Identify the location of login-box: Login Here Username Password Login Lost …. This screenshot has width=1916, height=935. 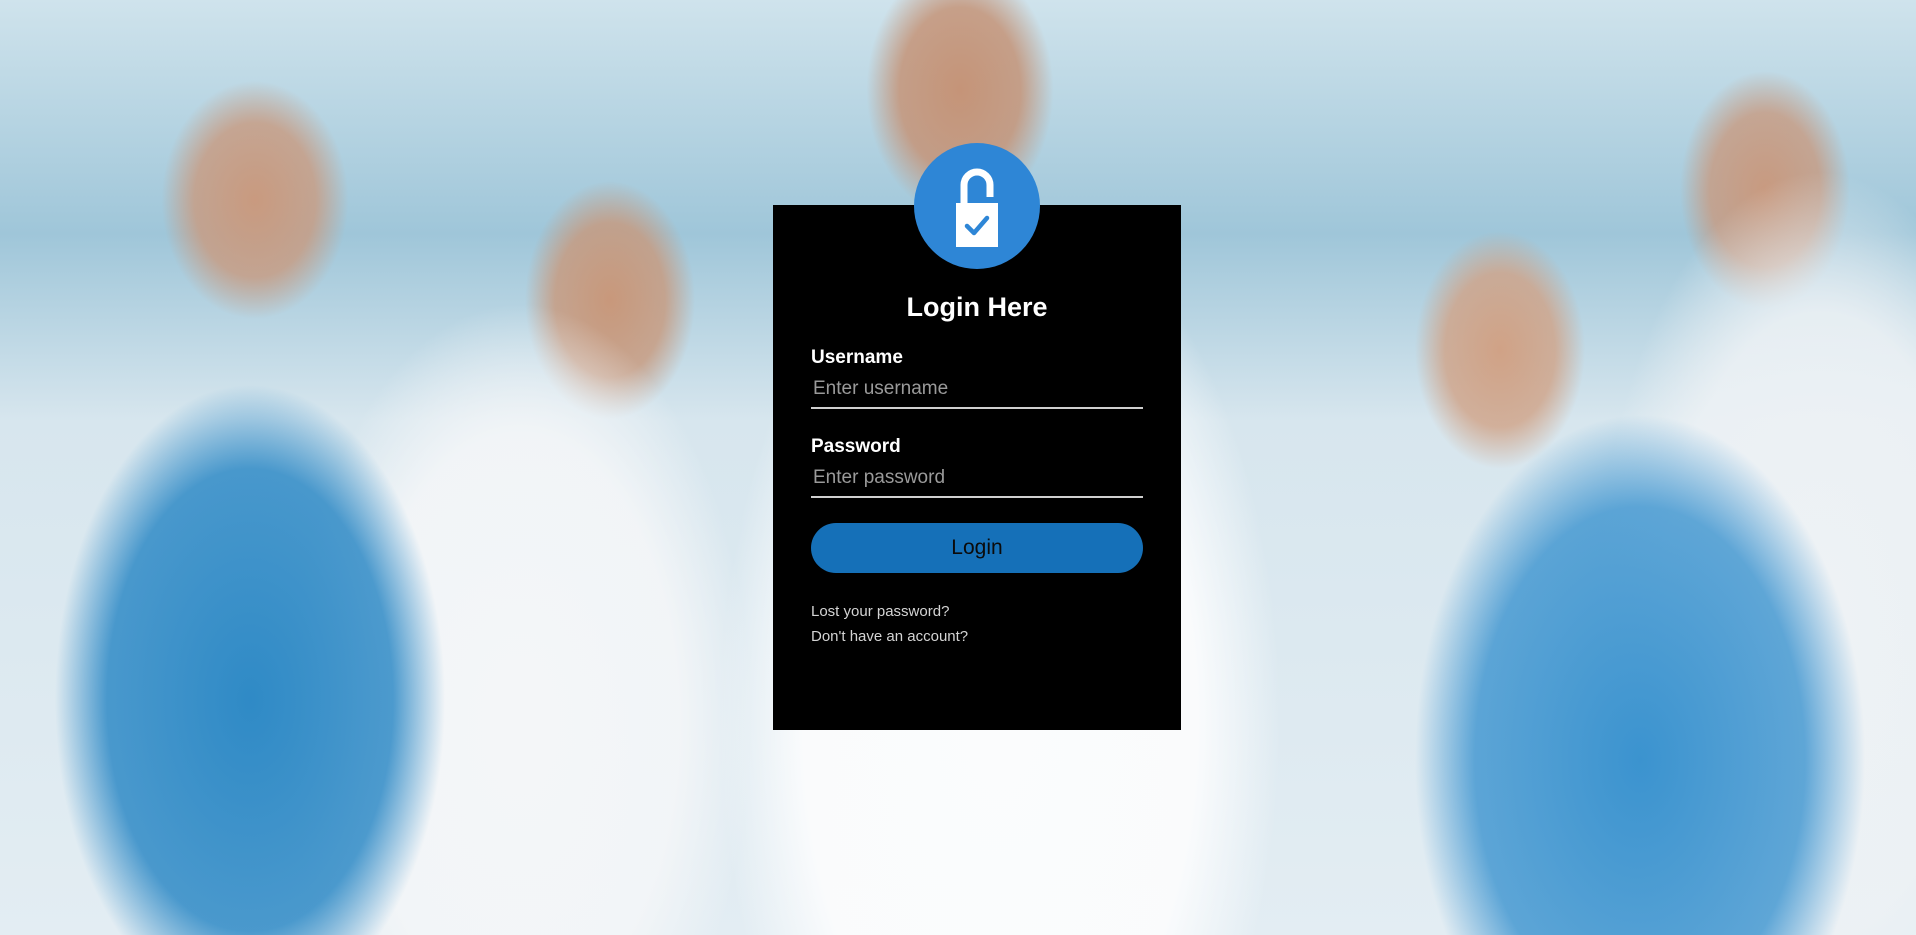
(977, 436).